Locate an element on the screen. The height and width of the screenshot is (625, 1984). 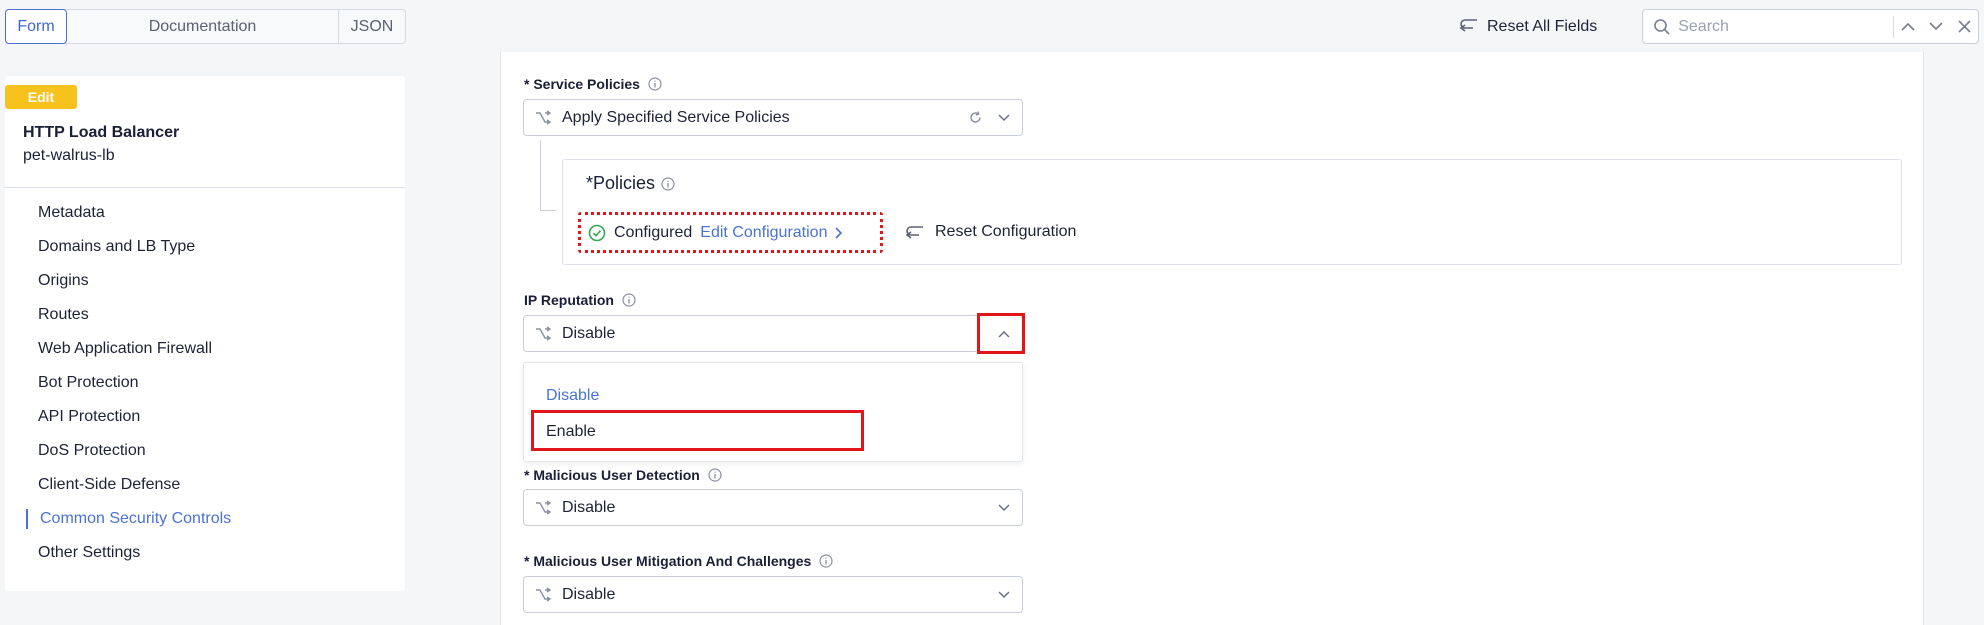
configured-status: Configured is located at coordinates (653, 232).